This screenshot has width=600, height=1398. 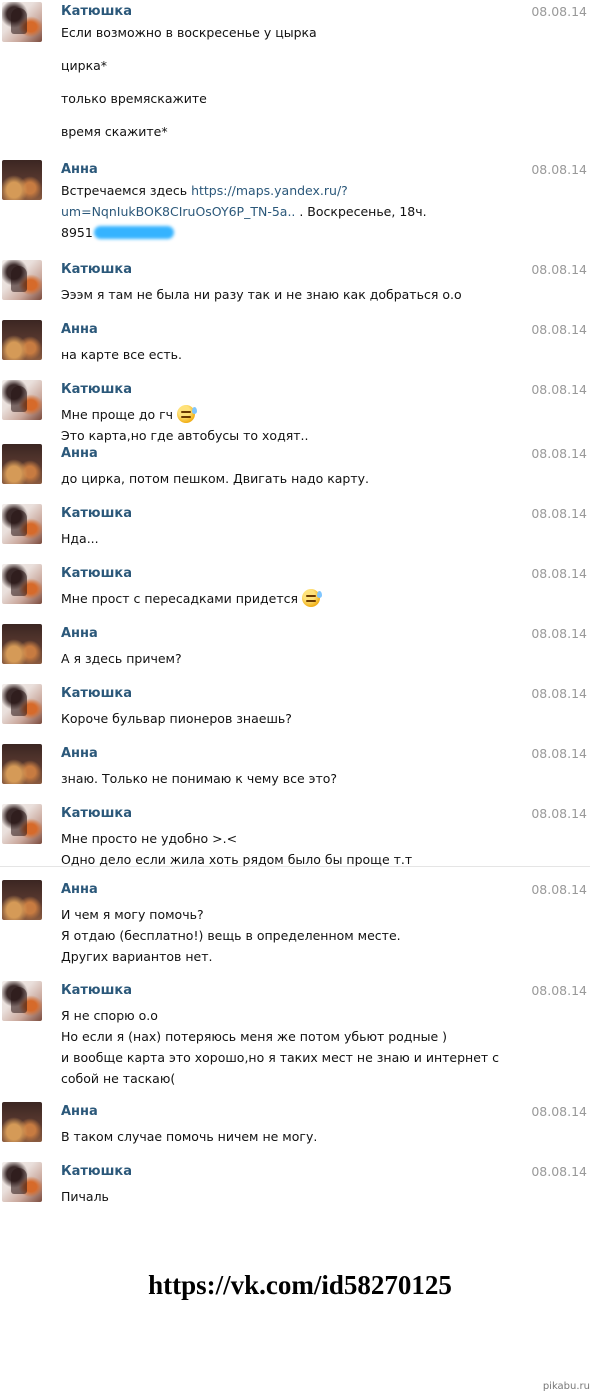 I want to click on vk-profile-link: https://vk.com/id58270125, so click(x=300, y=1285).